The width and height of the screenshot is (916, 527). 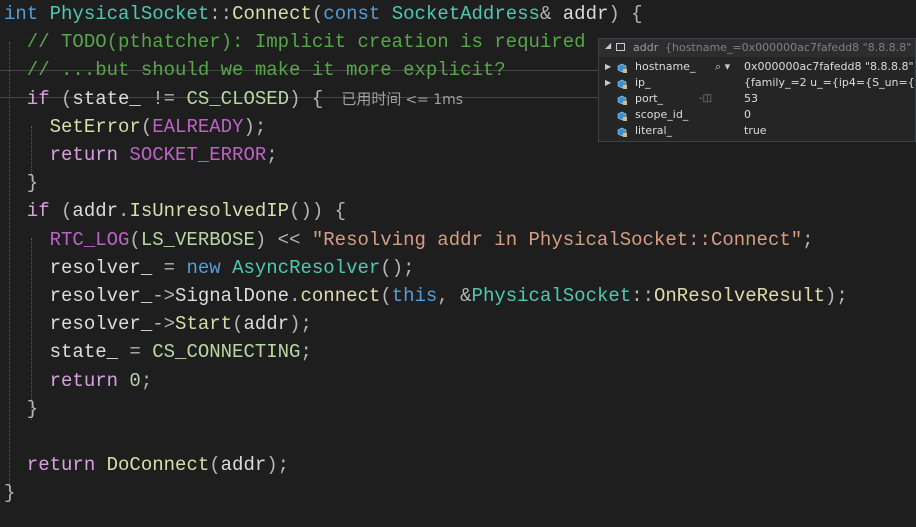 What do you see at coordinates (67, 239) in the screenshot?
I see `code-token: RTC_LOG` at bounding box center [67, 239].